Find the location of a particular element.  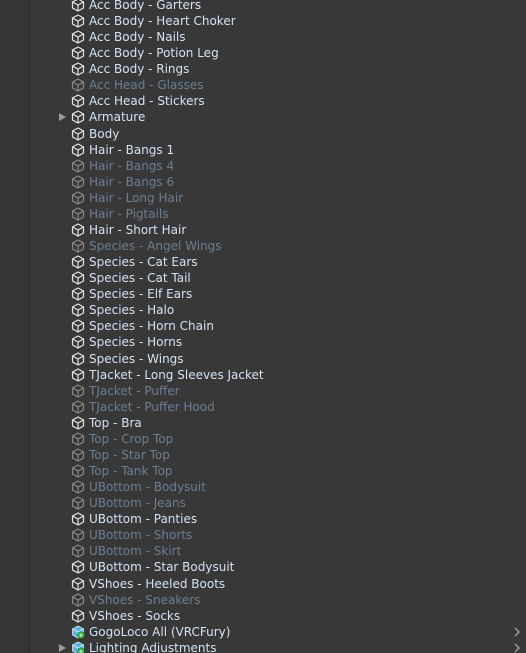

hierarchy-row-label: Lighting Adjustments is located at coordinates (153, 646).